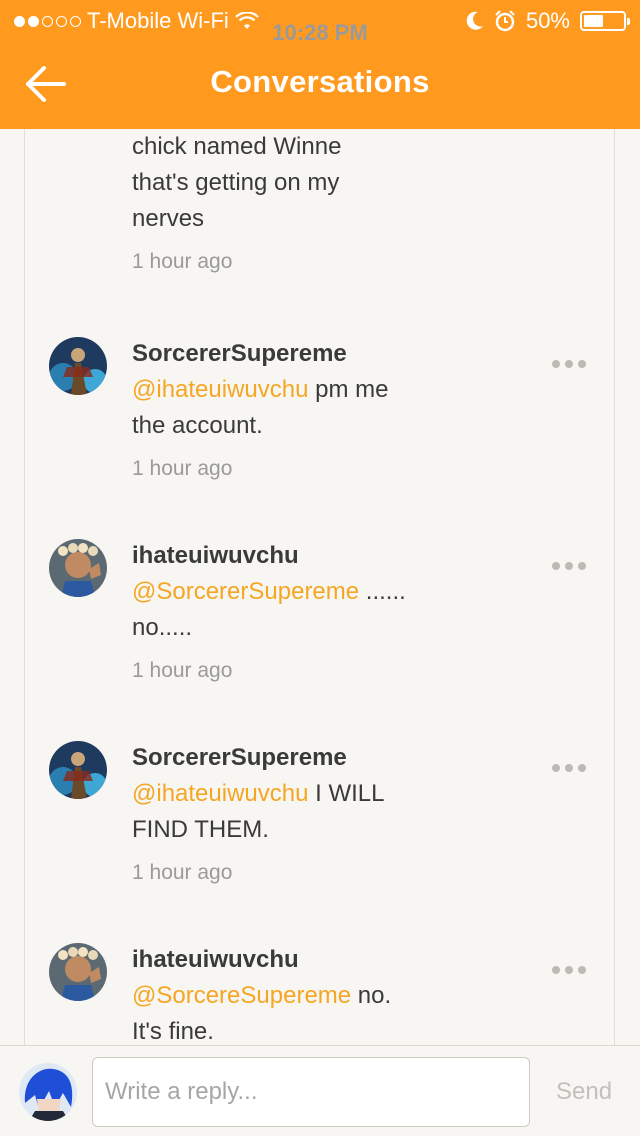 Image resolution: width=640 pixels, height=1136 pixels. What do you see at coordinates (605, 21) in the screenshot?
I see `battery-icon` at bounding box center [605, 21].